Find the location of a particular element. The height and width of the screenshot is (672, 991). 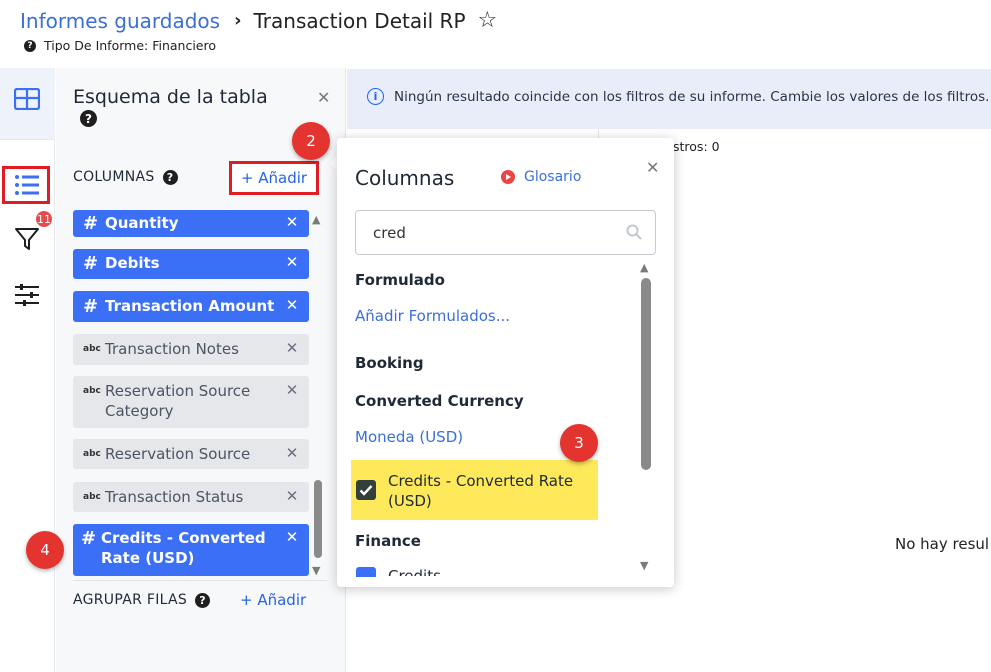

column-chip-label: Reservation Source is located at coordinates (178, 454).